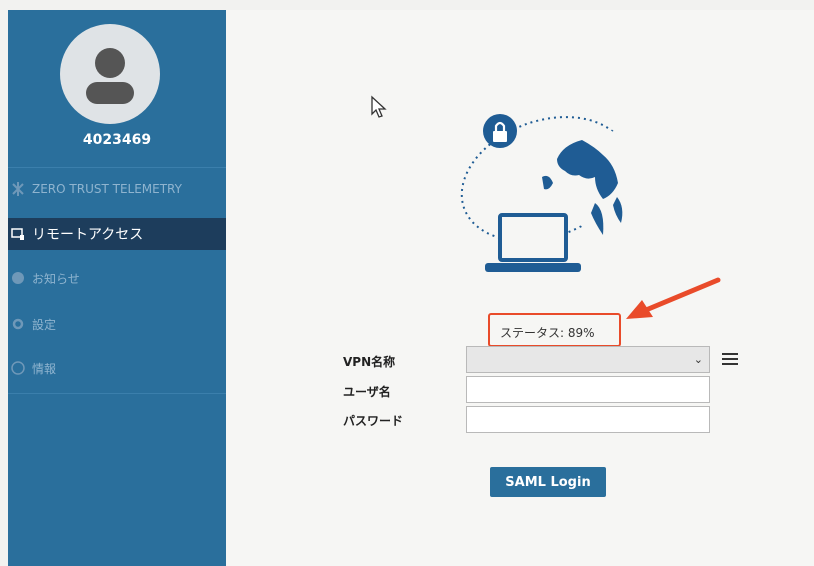  What do you see at coordinates (107, 189) in the screenshot?
I see `sidebar-item-label: ZERO TRUST TELEMETRY` at bounding box center [107, 189].